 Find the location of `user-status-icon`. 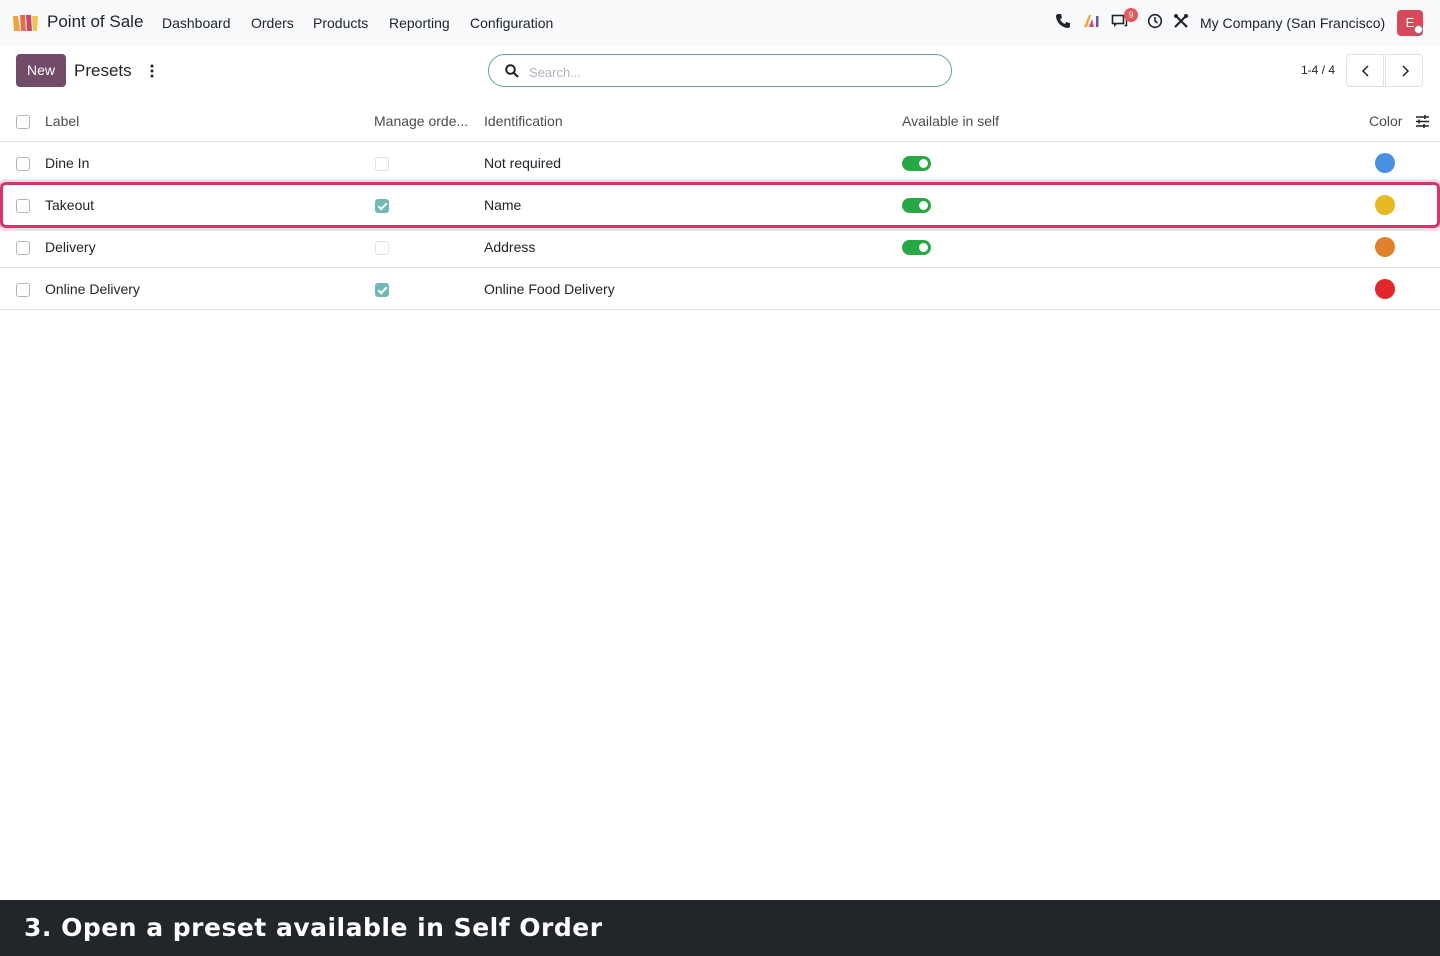

user-status-icon is located at coordinates (1418, 29).